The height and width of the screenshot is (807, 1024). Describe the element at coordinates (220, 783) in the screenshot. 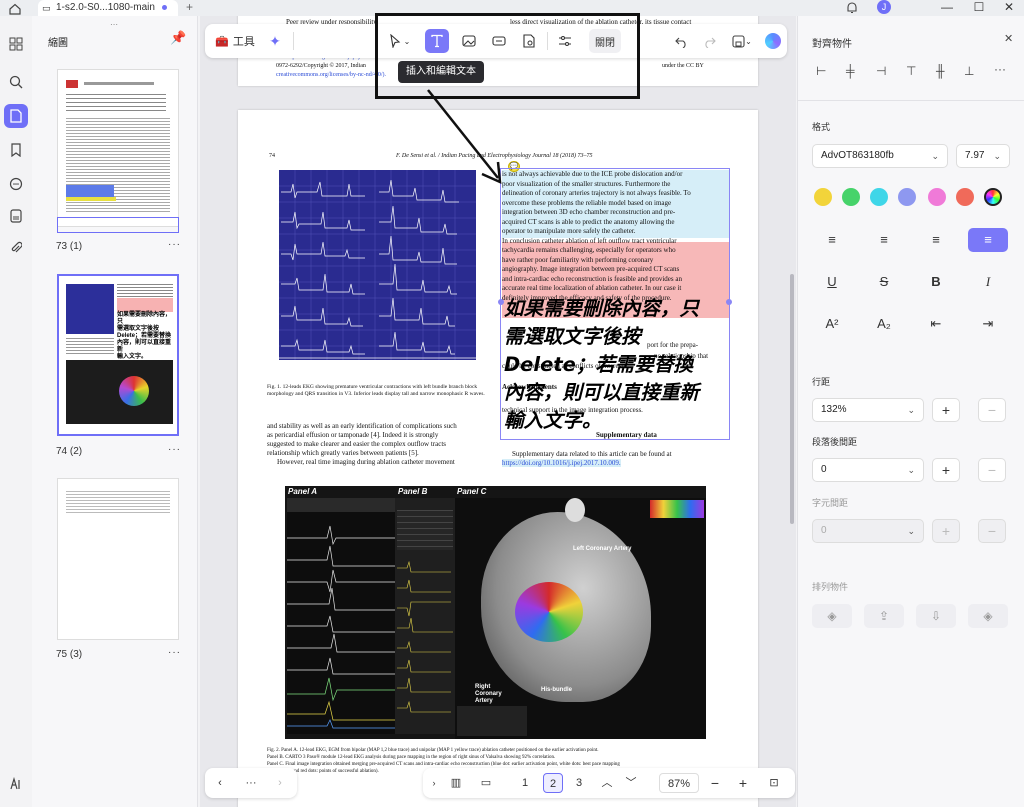

I see `back-arrow-icon: ‹` at that location.